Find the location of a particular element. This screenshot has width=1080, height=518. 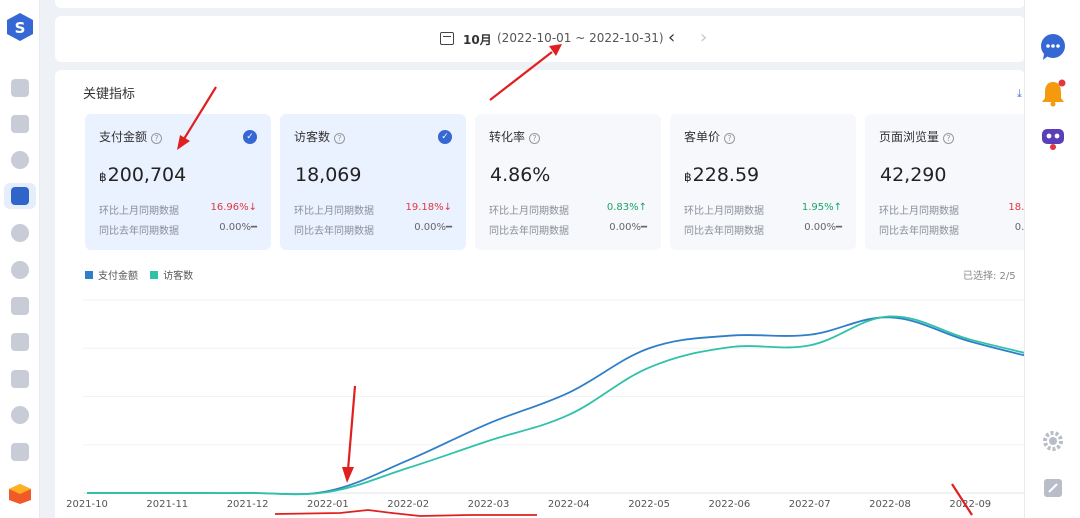

x-tick-label: 2022-07 is located at coordinates (810, 504).